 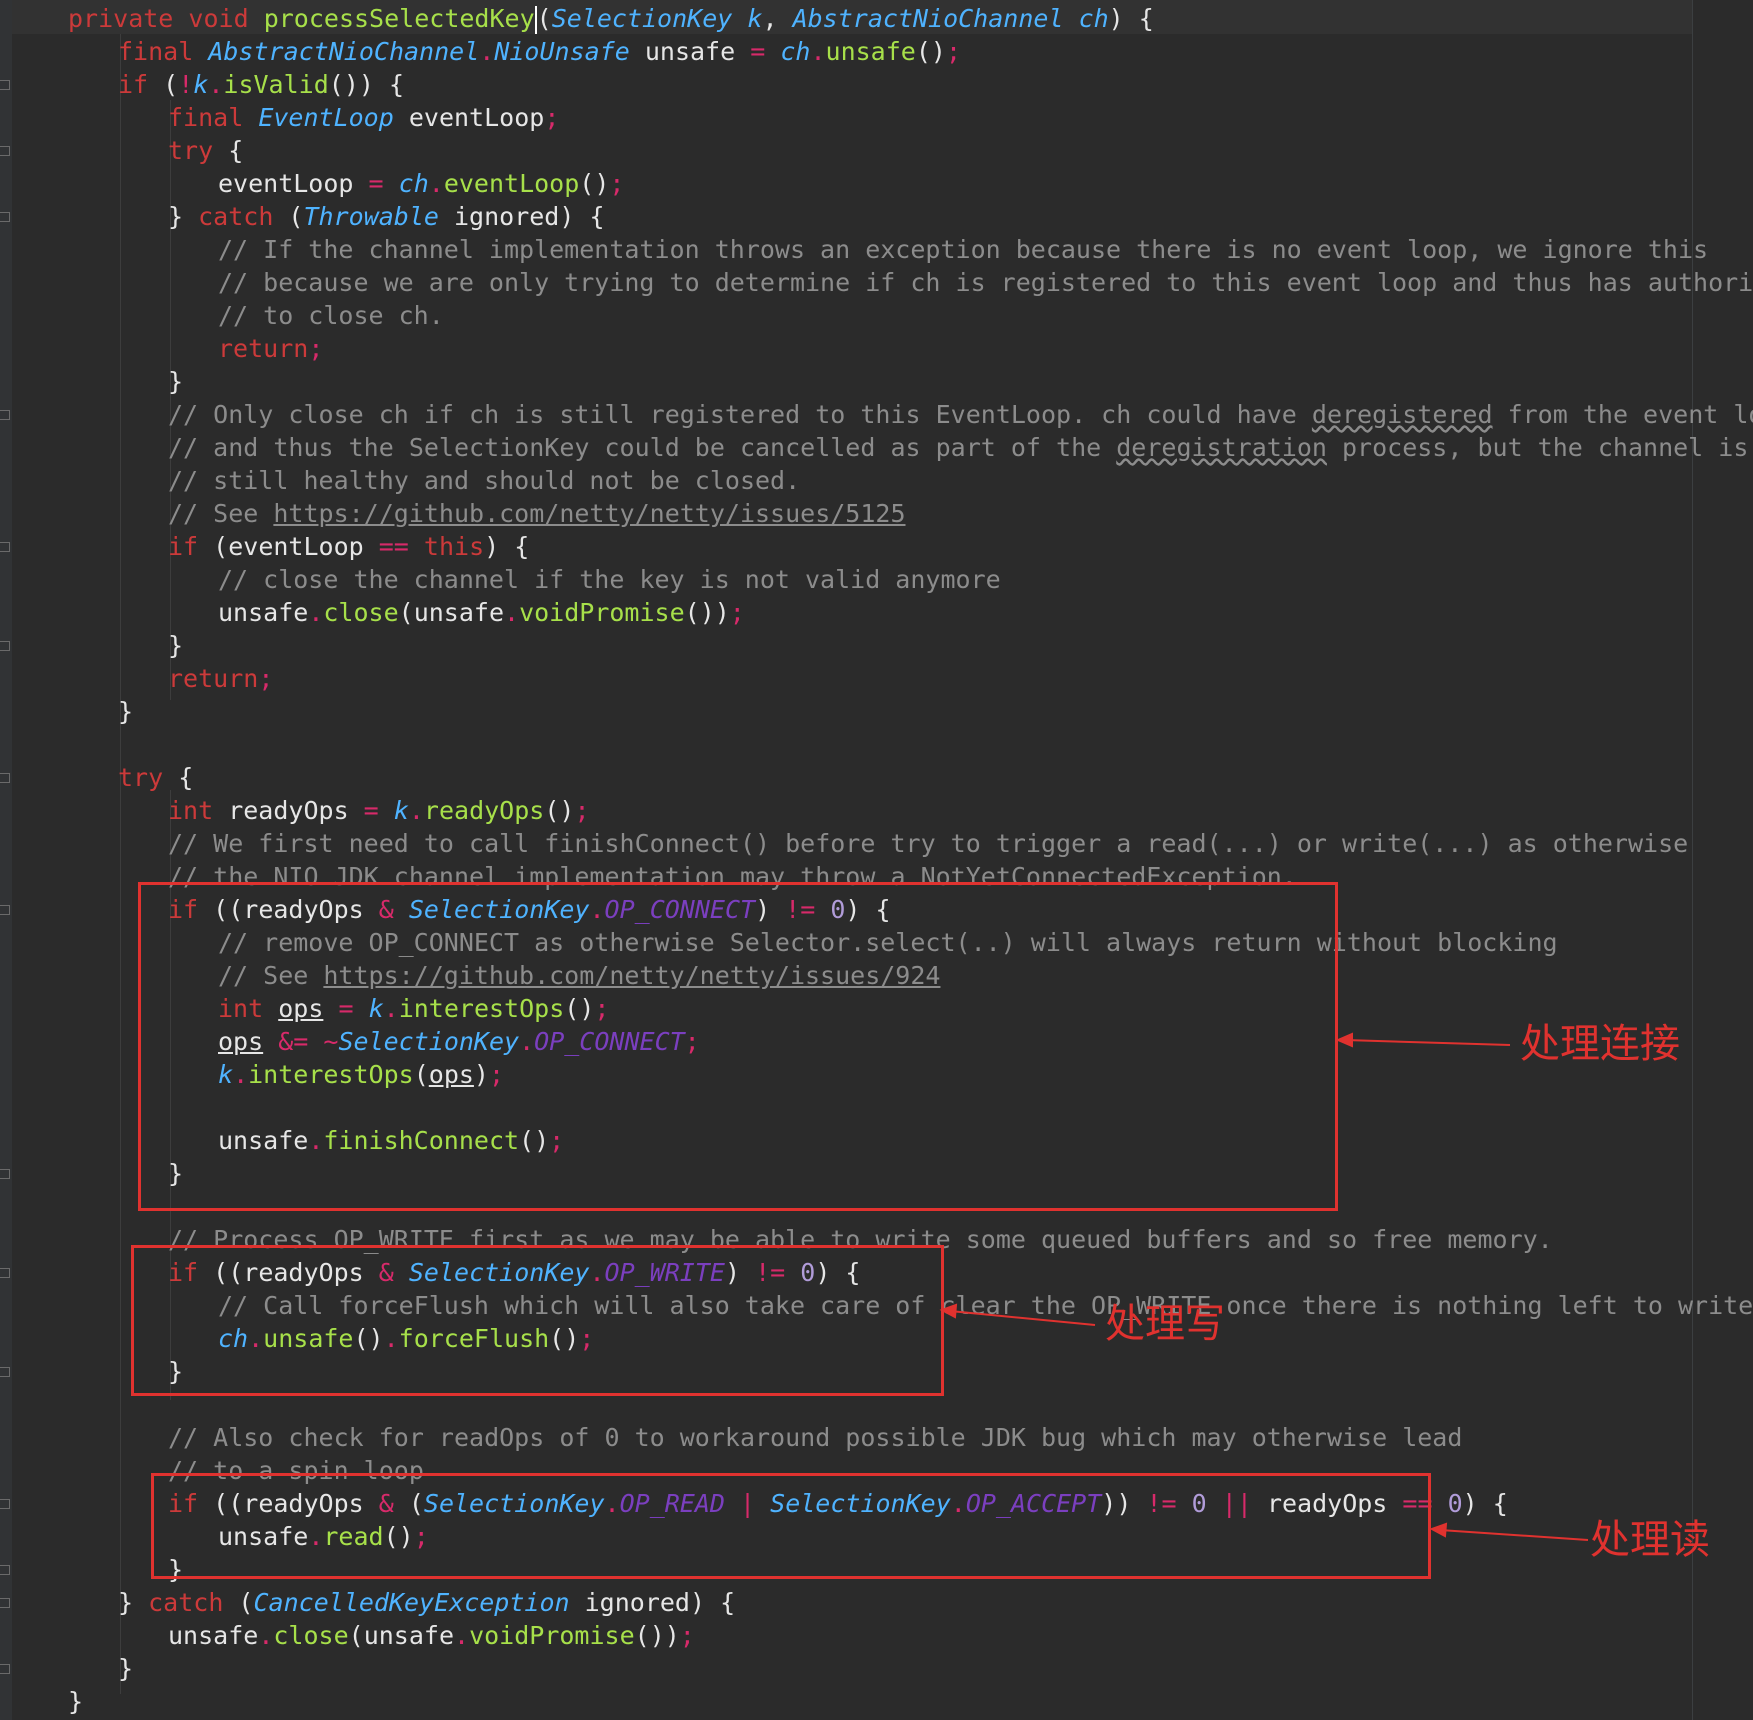 I want to click on read-arrow, so click(x=1514, y=1535).